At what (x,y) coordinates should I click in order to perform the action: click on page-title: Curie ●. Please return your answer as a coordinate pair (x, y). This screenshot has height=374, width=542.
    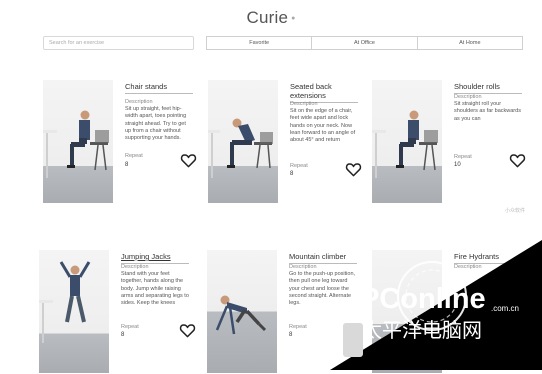
    Looking at the image, I should click on (271, 17).